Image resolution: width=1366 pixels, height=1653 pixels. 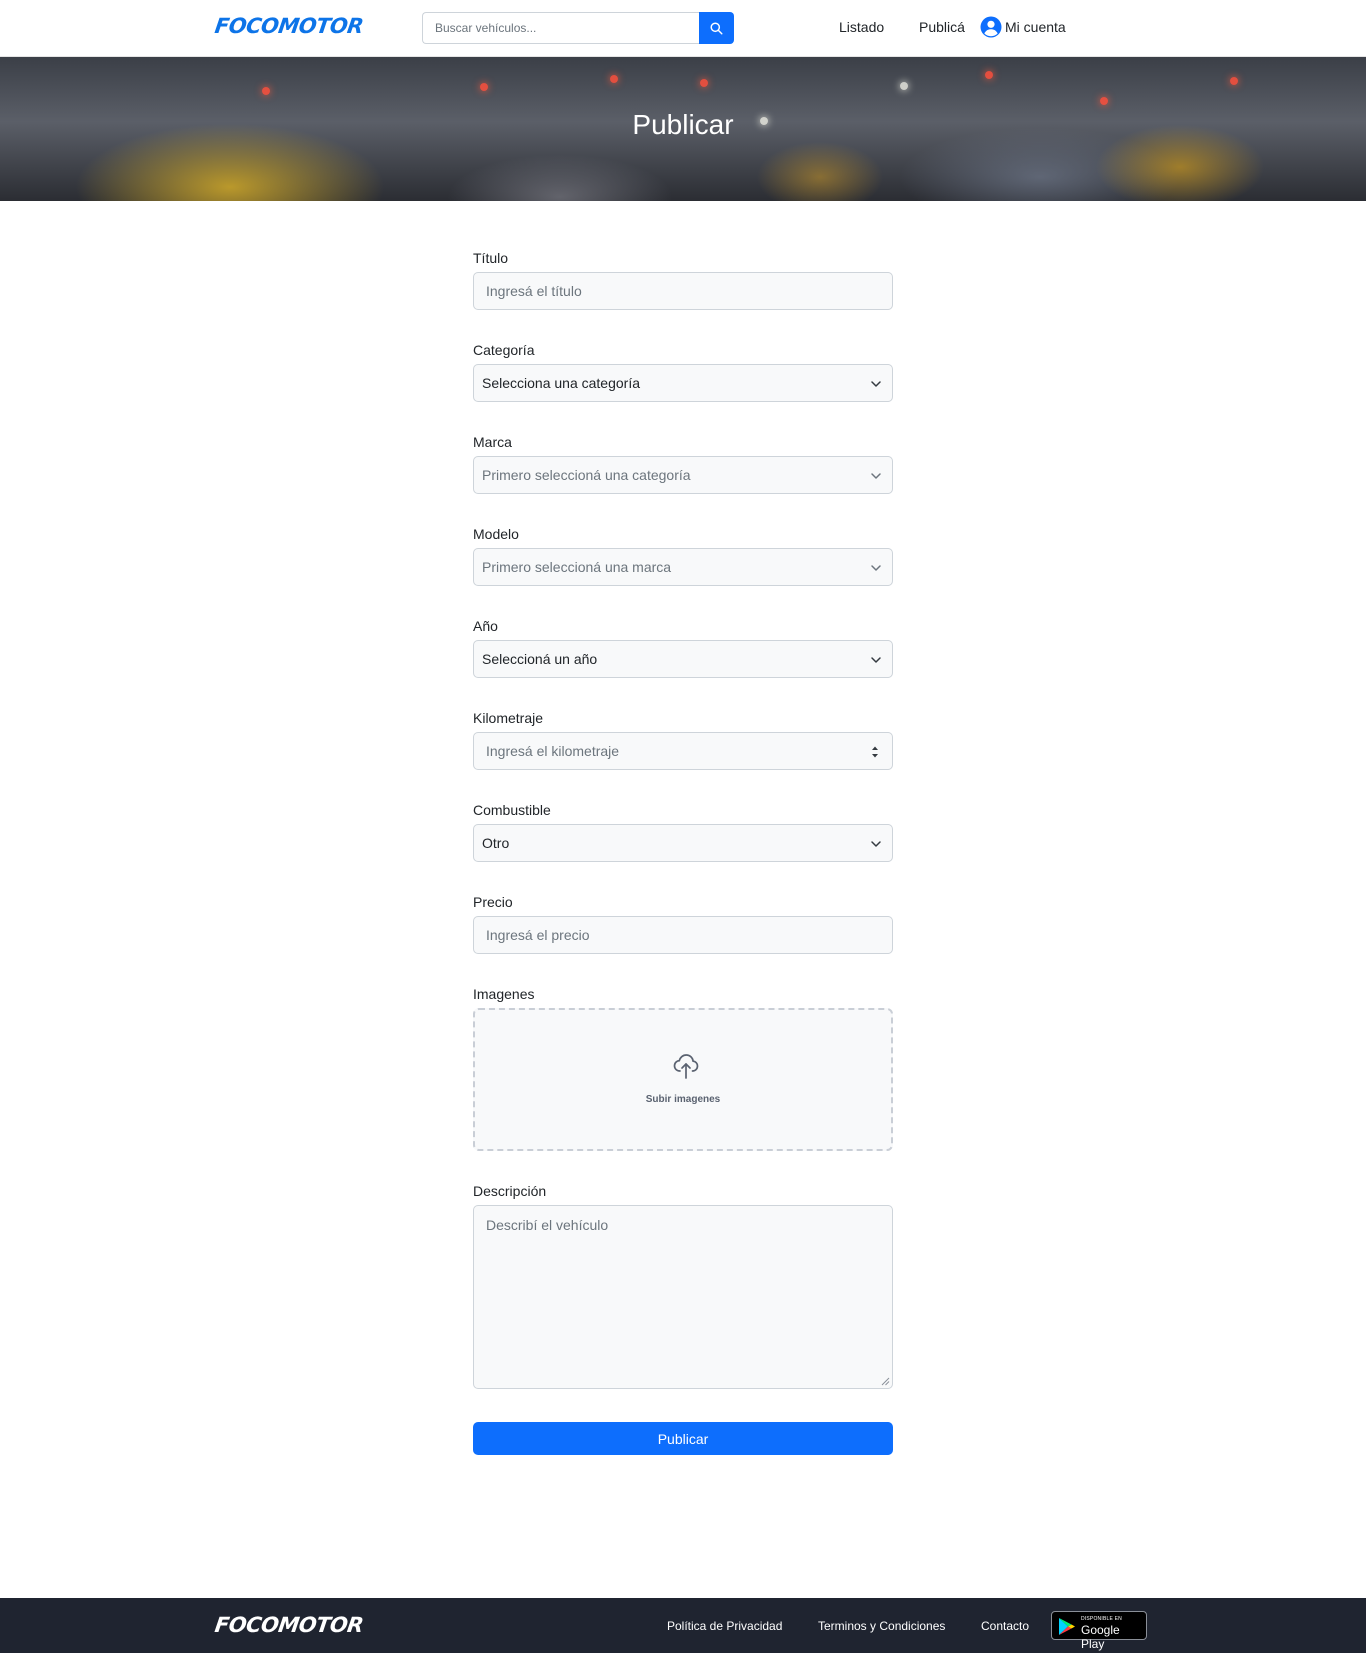 I want to click on hero-banner: Publicar, so click(x=683, y=129).